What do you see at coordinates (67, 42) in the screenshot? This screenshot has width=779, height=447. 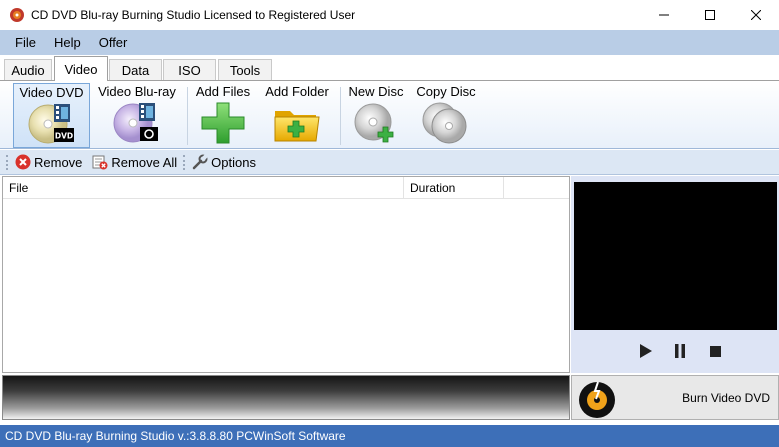 I see `menu-help: Help` at bounding box center [67, 42].